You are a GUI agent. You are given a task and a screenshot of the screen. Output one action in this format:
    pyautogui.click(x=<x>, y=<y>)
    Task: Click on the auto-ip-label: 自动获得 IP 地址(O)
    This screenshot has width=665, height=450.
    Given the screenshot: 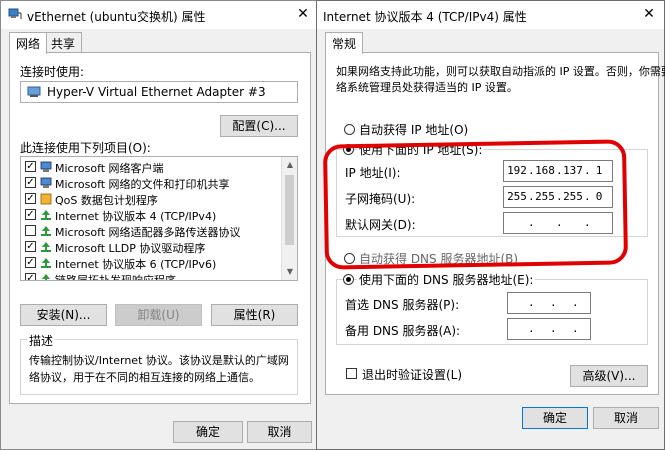 What is the action you would take?
    pyautogui.click(x=413, y=129)
    